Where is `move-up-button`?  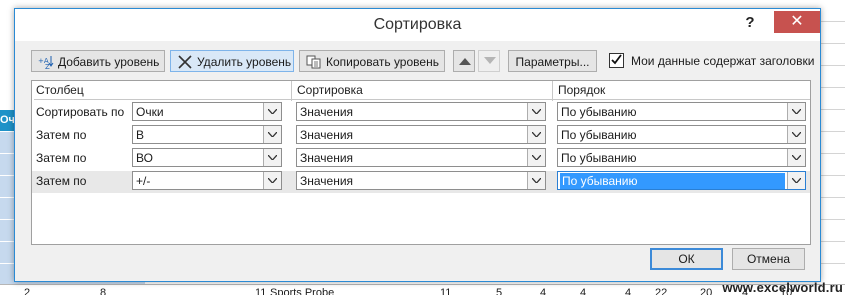 move-up-button is located at coordinates (464, 61).